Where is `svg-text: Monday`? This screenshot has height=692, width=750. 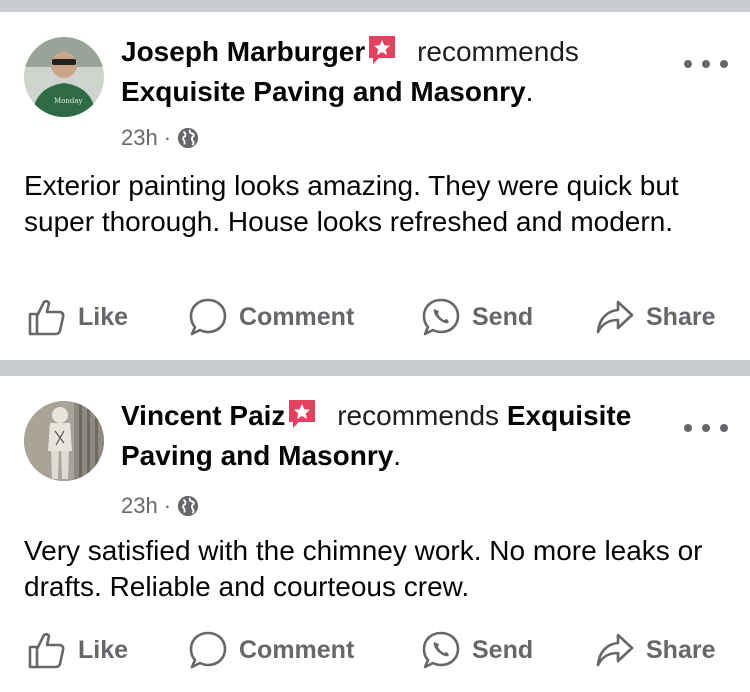
svg-text: Monday is located at coordinates (68, 101).